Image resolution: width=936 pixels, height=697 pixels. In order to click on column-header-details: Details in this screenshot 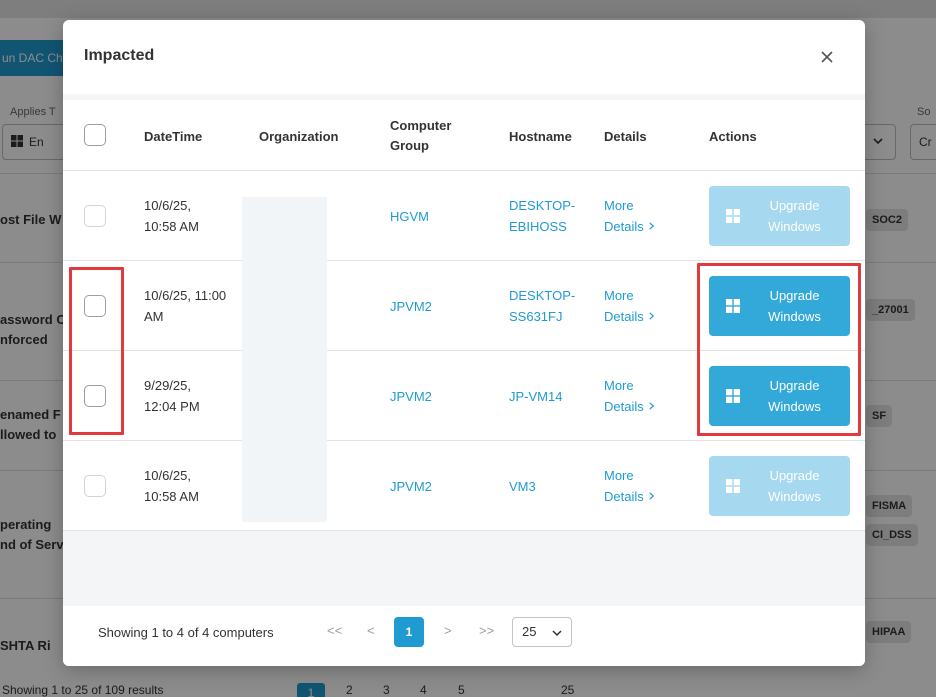, I will do `click(625, 137)`.